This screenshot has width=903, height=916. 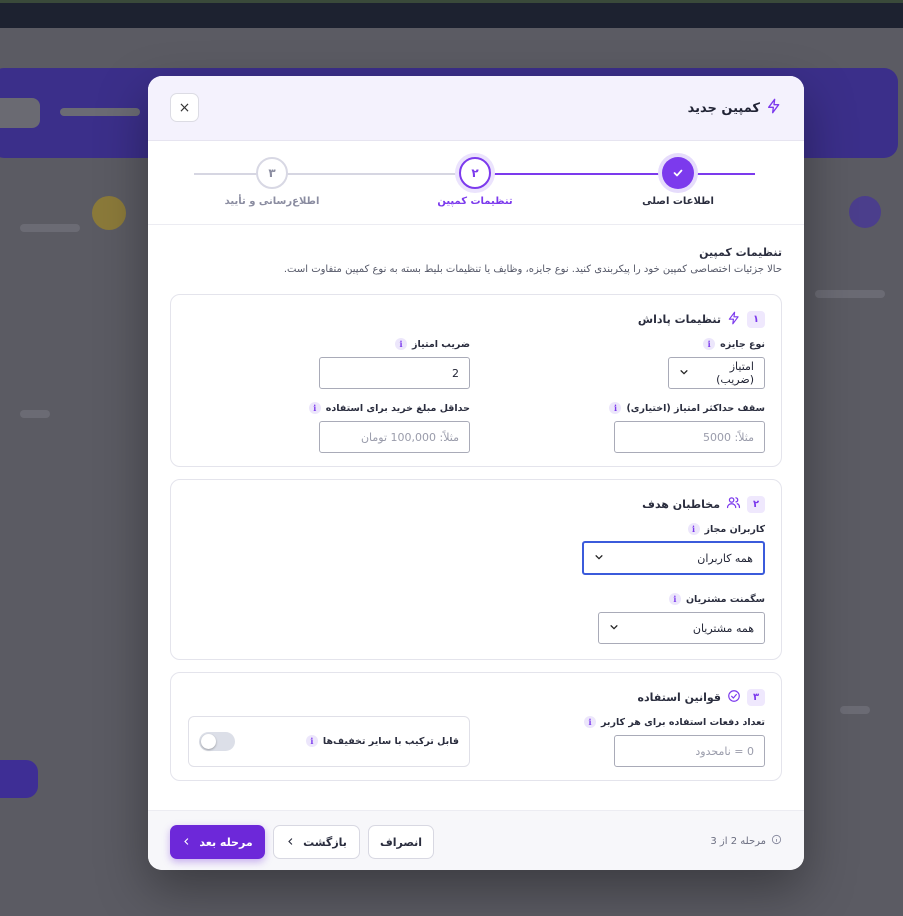 What do you see at coordinates (689, 751) in the screenshot?
I see `per-user-limit-input: 0 = نامحدود` at bounding box center [689, 751].